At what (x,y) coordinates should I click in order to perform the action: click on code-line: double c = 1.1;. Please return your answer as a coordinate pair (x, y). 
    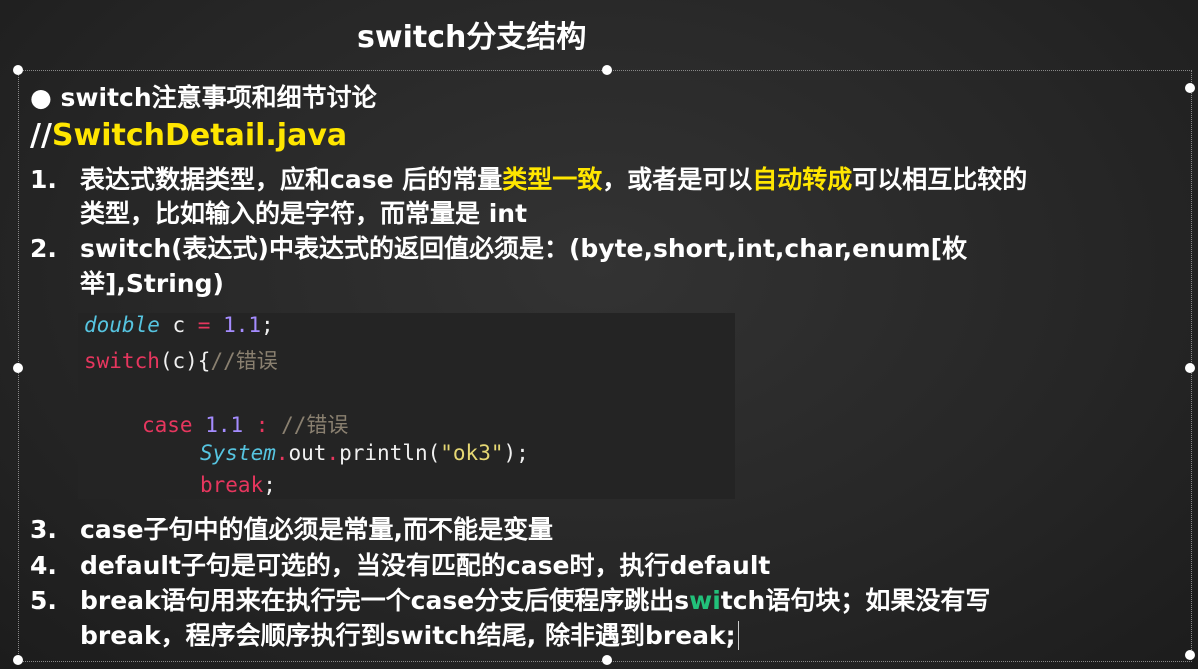
    Looking at the image, I should click on (179, 325).